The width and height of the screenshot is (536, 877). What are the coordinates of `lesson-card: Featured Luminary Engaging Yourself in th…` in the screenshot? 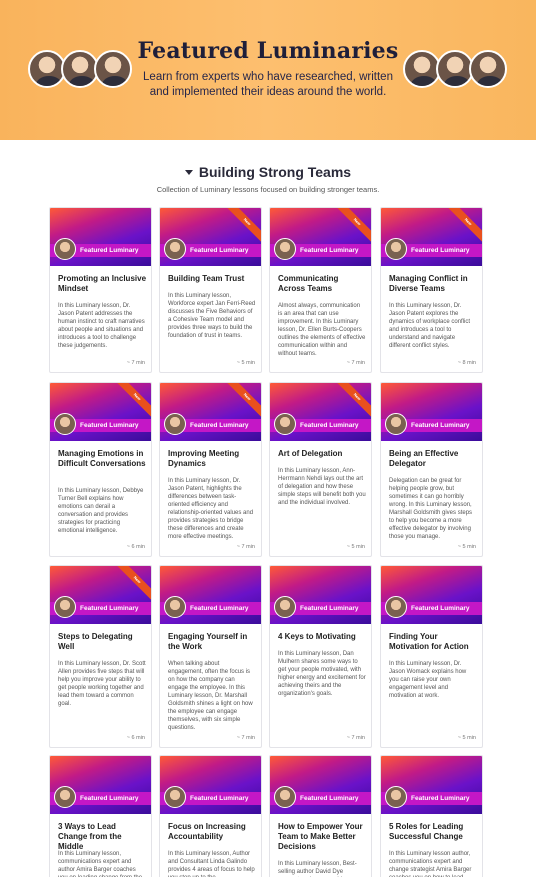 It's located at (210, 656).